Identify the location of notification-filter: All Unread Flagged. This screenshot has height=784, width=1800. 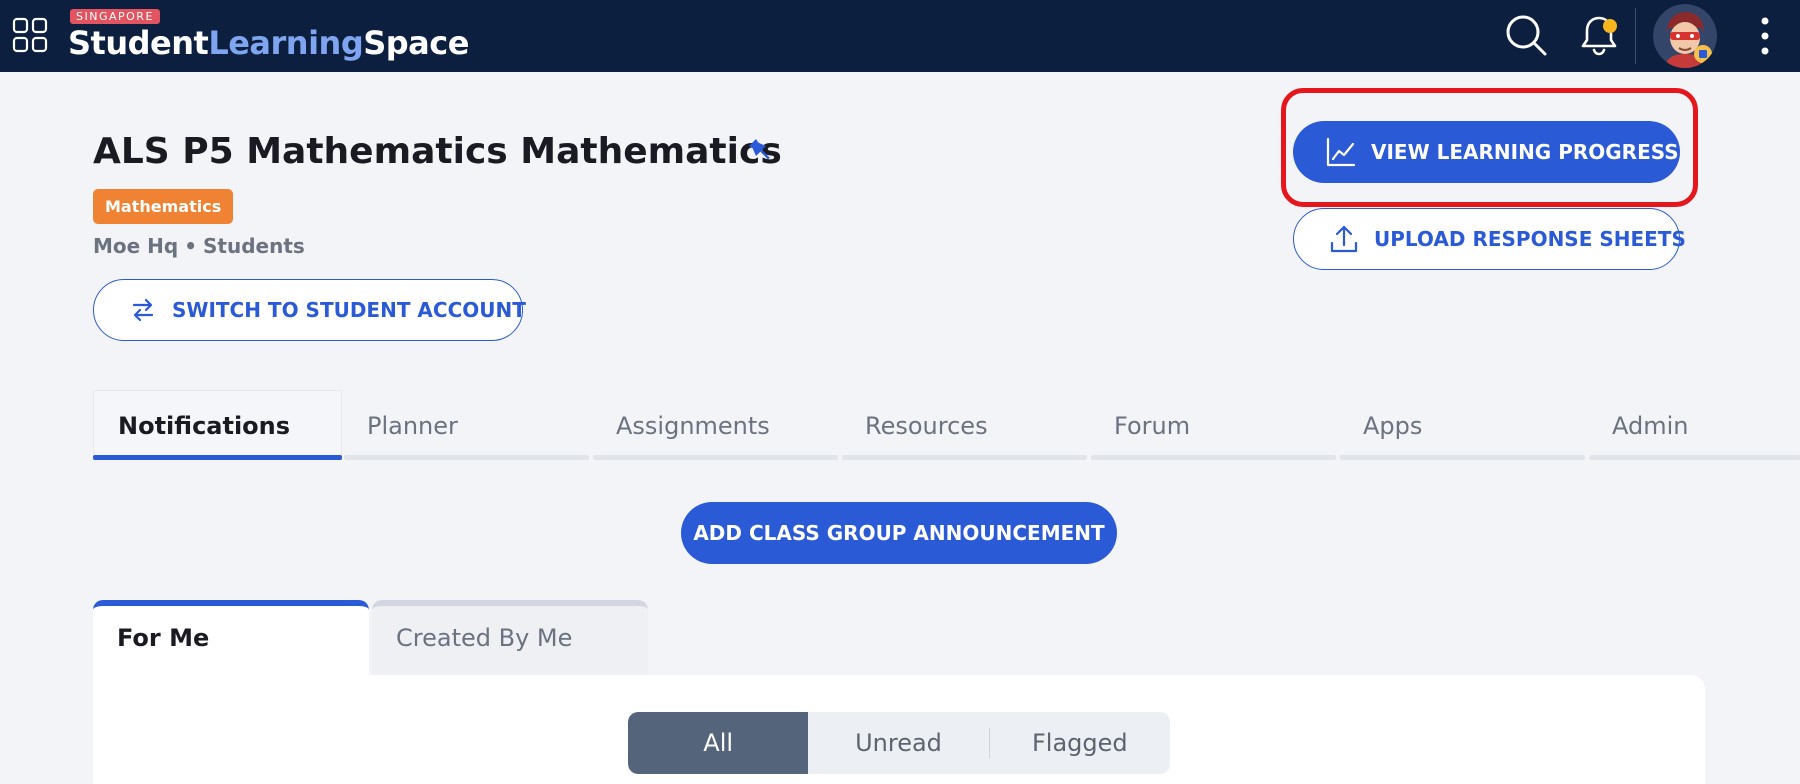
(899, 743).